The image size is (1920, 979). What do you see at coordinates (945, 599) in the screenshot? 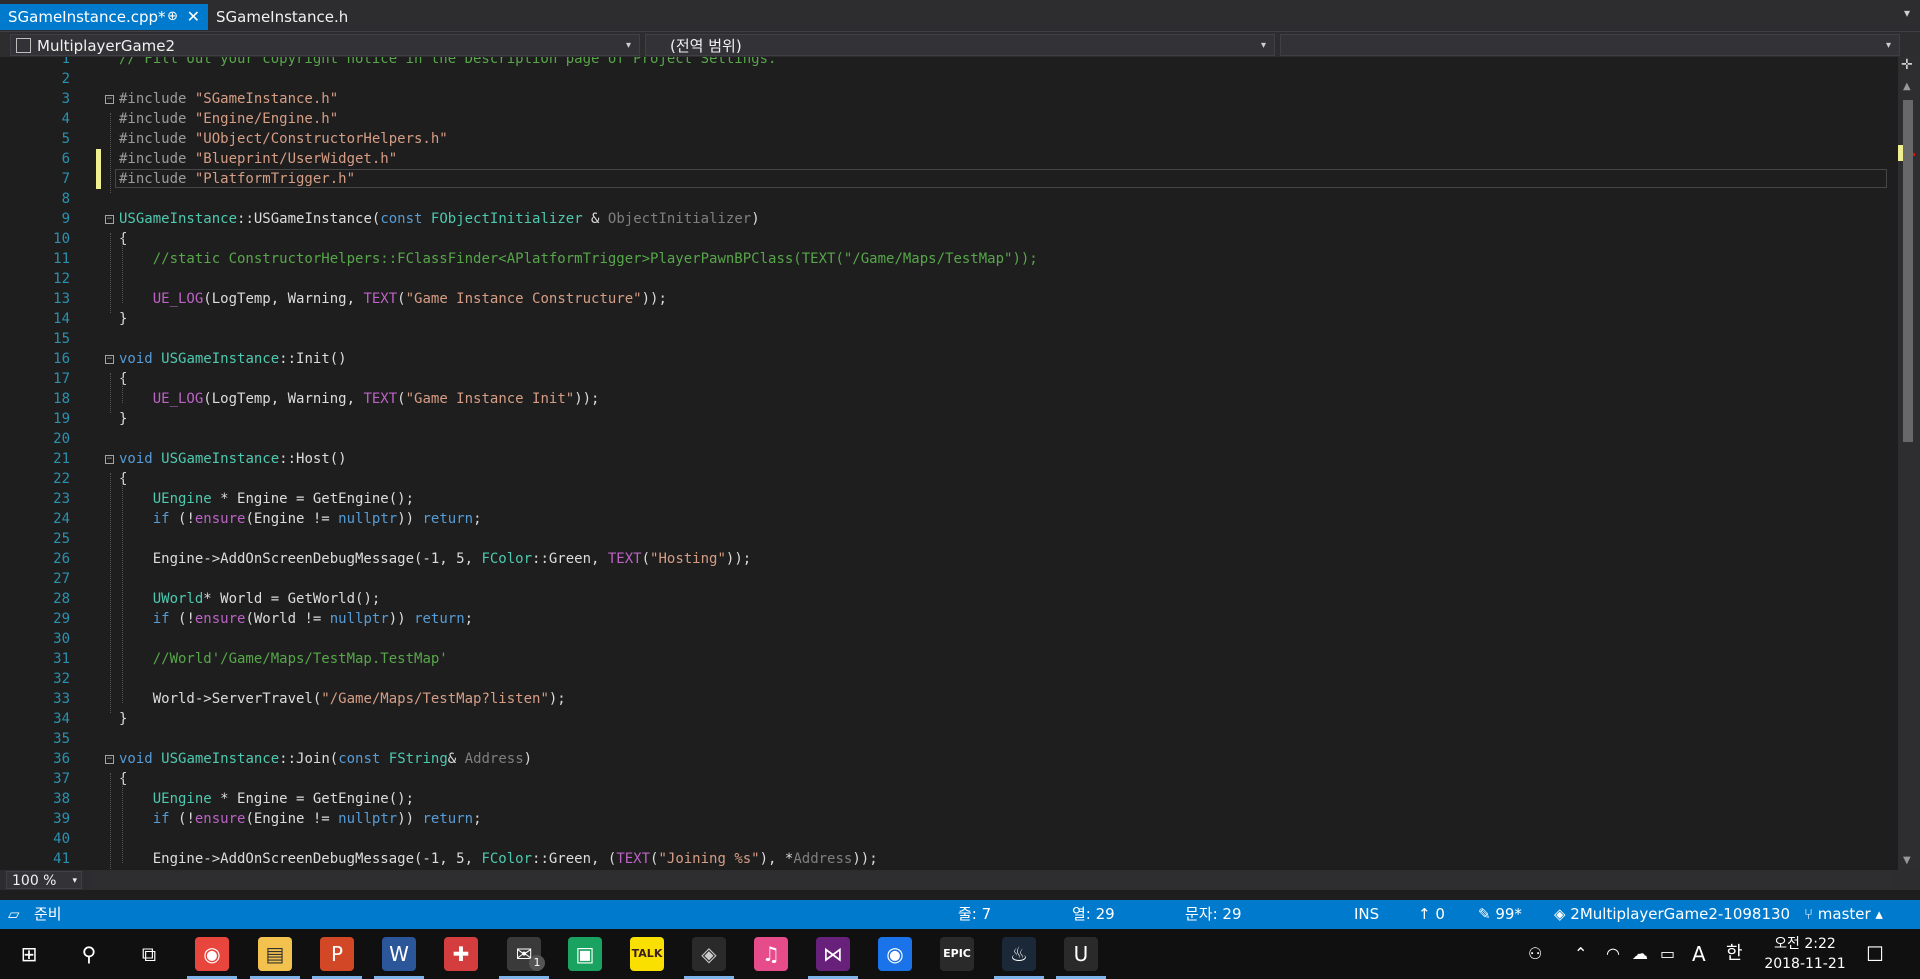
I see `code-line: 28 UWorld* World = GetWorld();` at bounding box center [945, 599].